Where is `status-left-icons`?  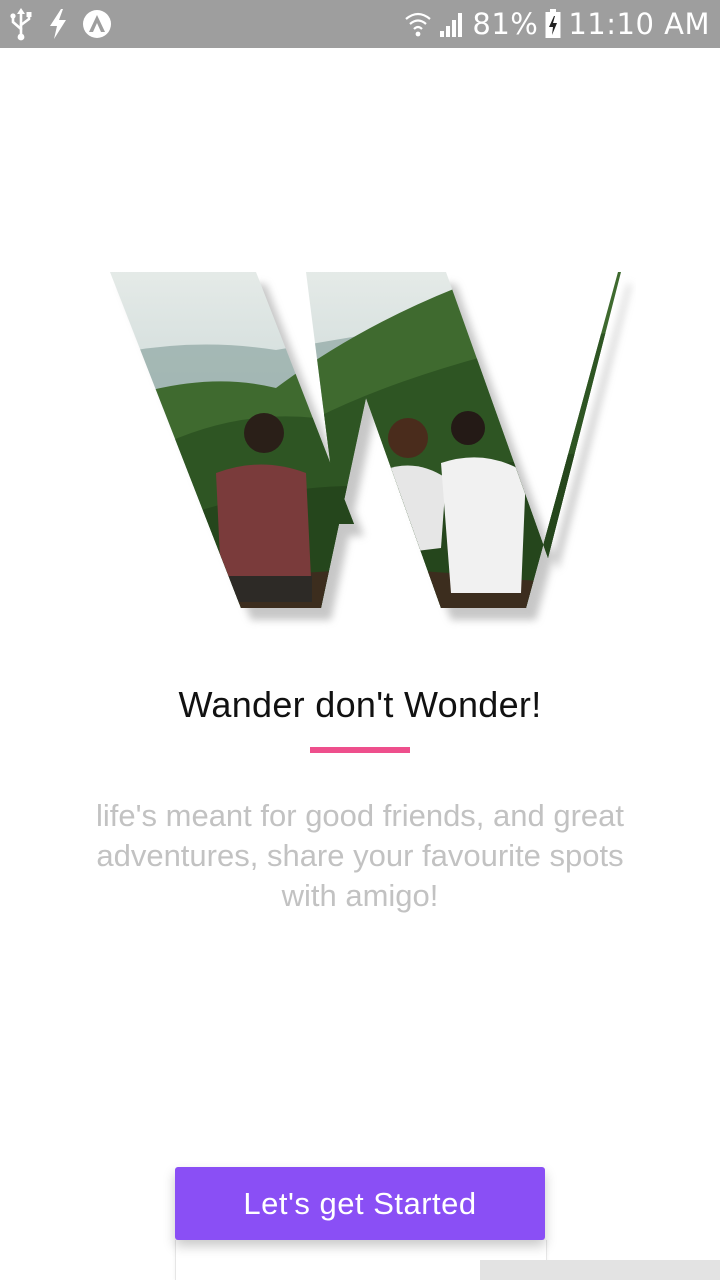 status-left-icons is located at coordinates (60, 24).